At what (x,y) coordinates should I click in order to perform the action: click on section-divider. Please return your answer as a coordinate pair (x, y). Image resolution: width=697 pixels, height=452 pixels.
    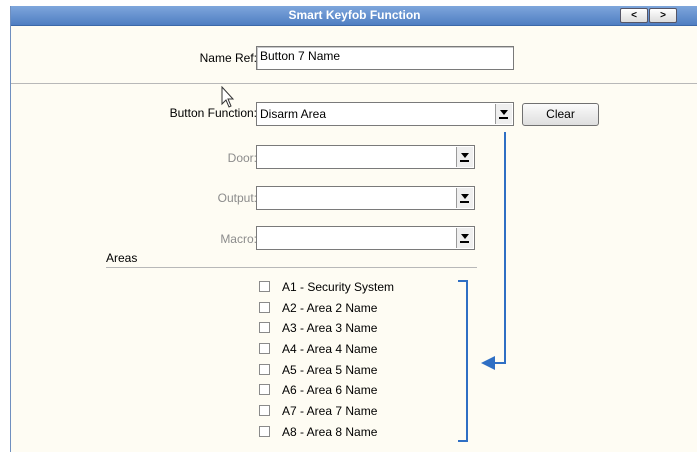
    Looking at the image, I should click on (354, 83).